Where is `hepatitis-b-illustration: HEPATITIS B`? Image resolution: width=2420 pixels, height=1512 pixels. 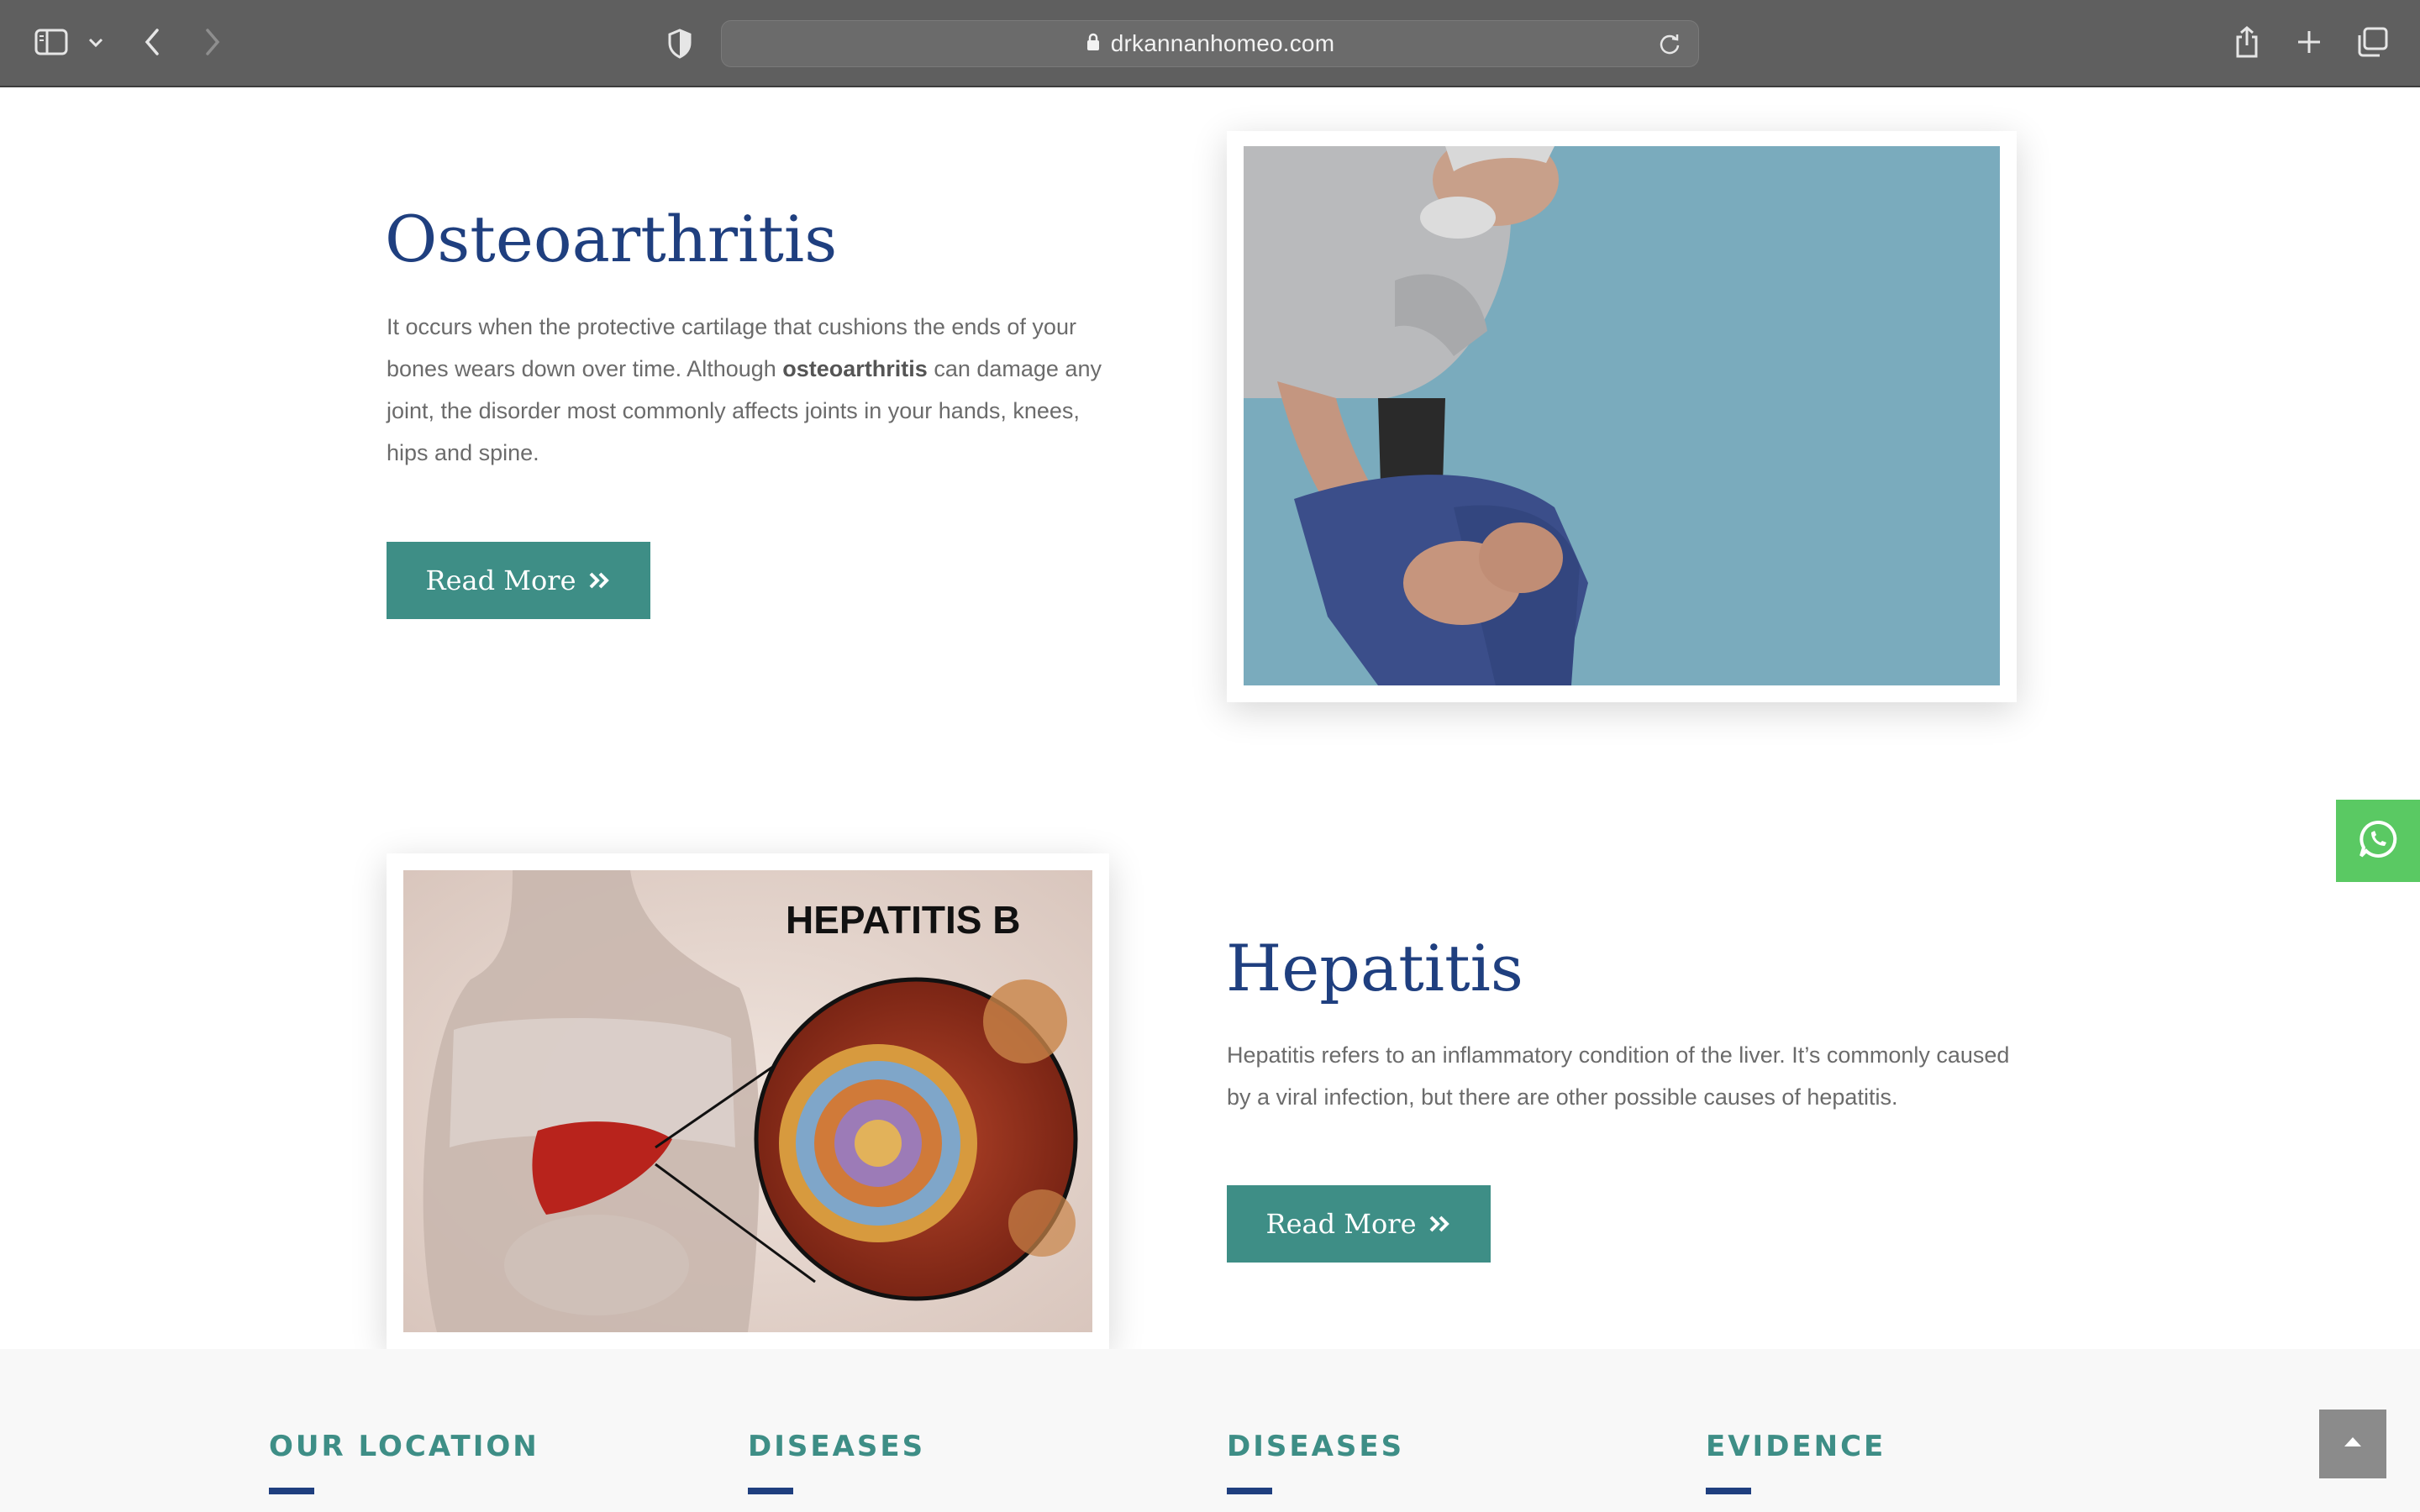
hepatitis-b-illustration: HEPATITIS B is located at coordinates (748, 1101).